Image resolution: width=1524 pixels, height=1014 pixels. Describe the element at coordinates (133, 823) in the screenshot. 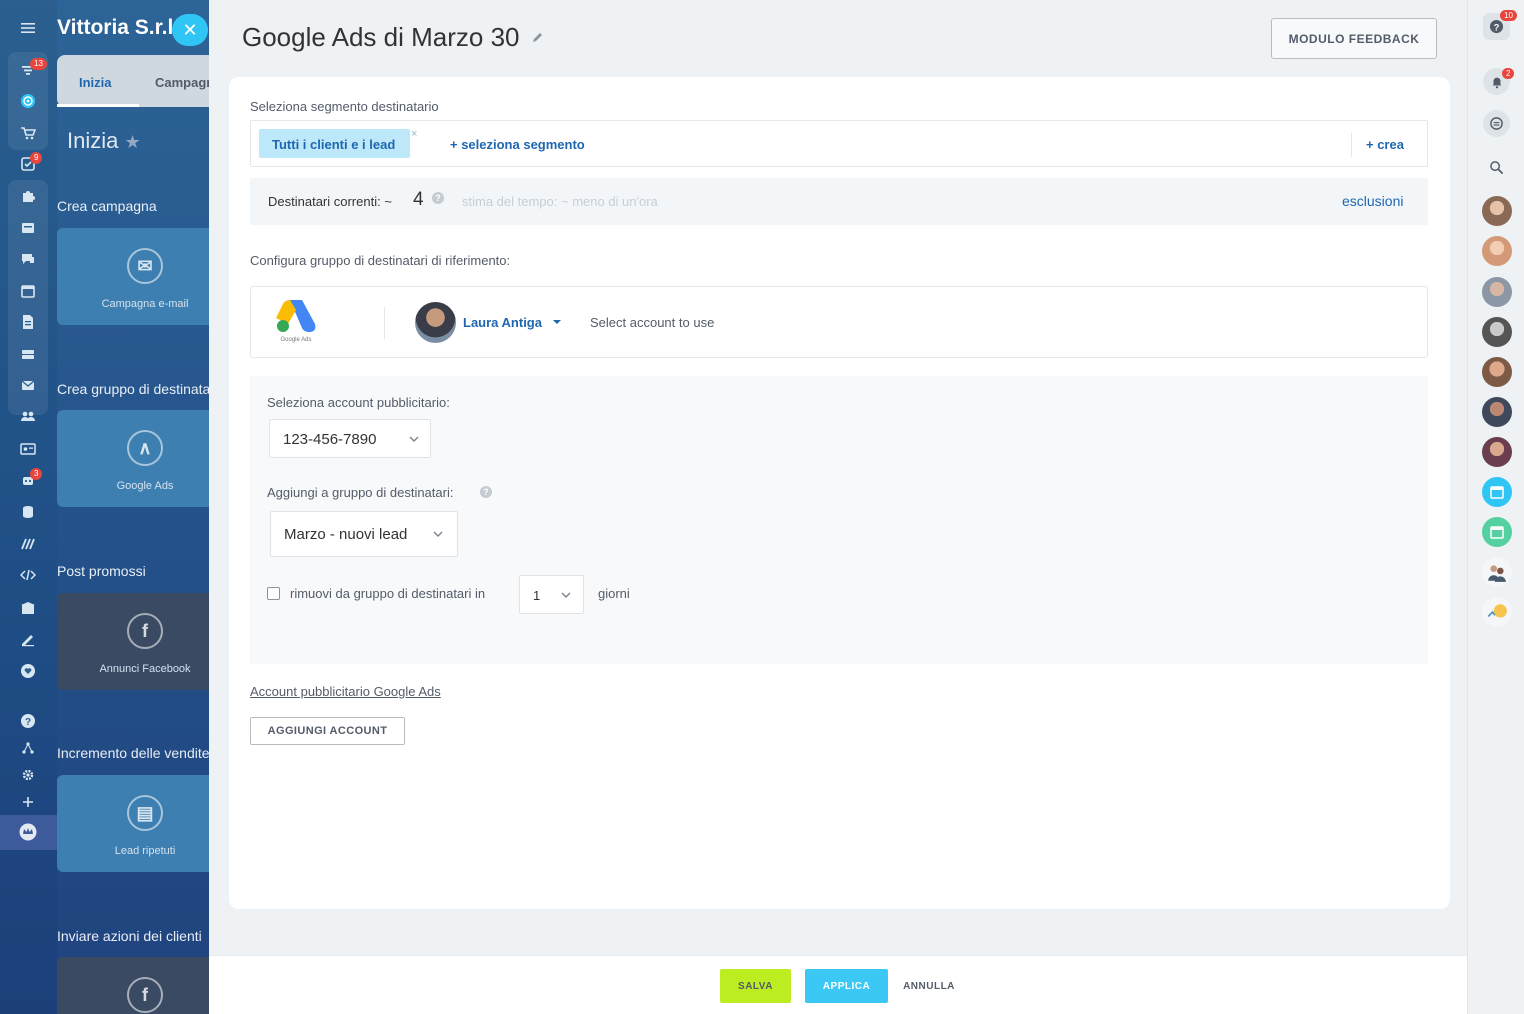

I see `card-repeat-leads: ▤ Lead ripetuti` at that location.